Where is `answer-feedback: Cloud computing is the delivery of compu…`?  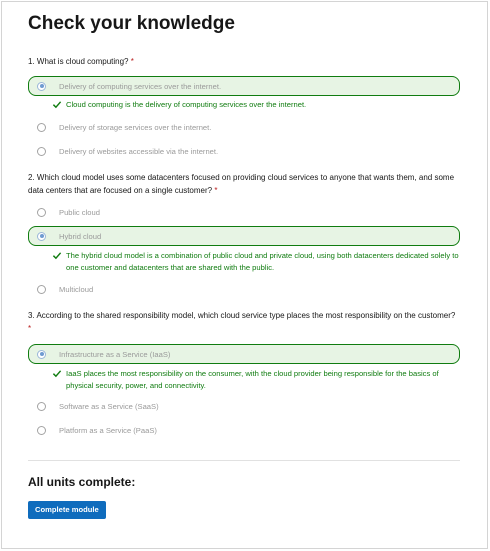 answer-feedback: Cloud computing is the delivery of compu… is located at coordinates (244, 105).